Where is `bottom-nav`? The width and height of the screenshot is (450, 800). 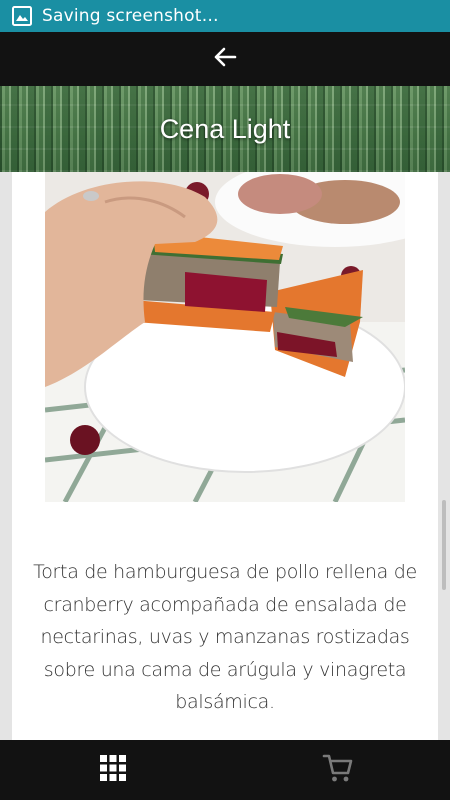
bottom-nav is located at coordinates (225, 770).